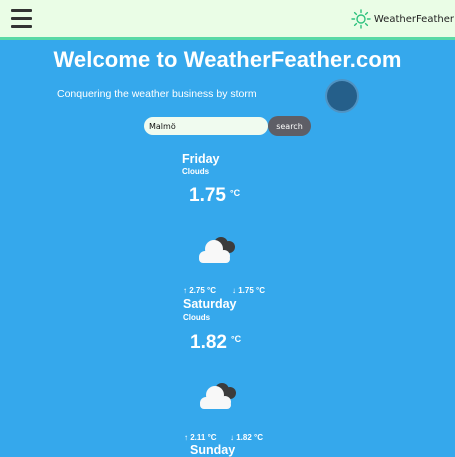  I want to click on tagline: Conquering the weather business by storm, so click(157, 94).